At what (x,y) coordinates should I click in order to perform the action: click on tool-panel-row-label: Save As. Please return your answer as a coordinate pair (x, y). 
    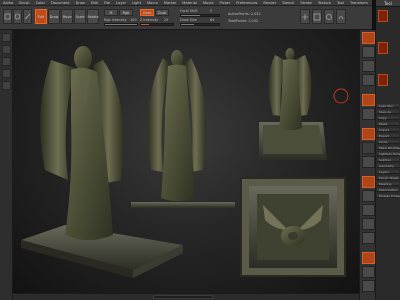
    Looking at the image, I should click on (385, 112).